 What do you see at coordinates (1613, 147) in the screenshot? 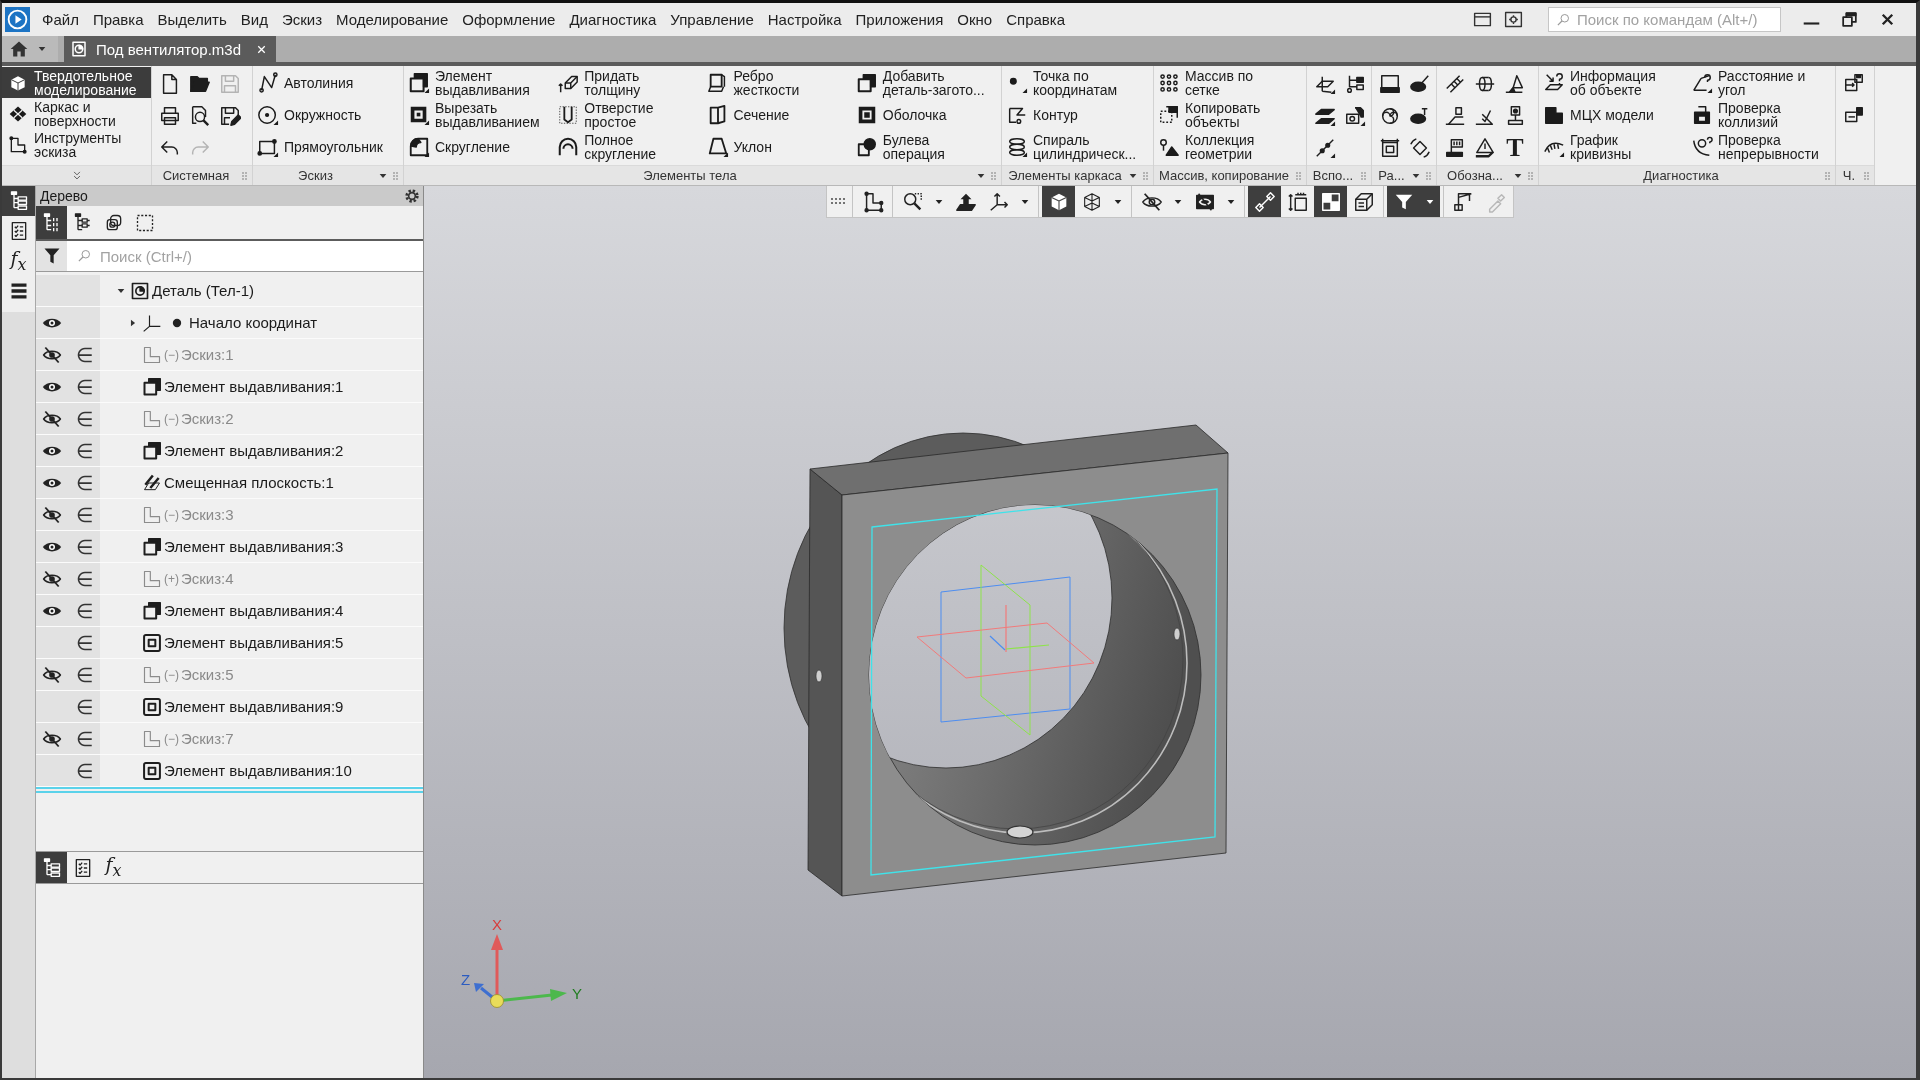
I see `command-button: График кривизны` at bounding box center [1613, 147].